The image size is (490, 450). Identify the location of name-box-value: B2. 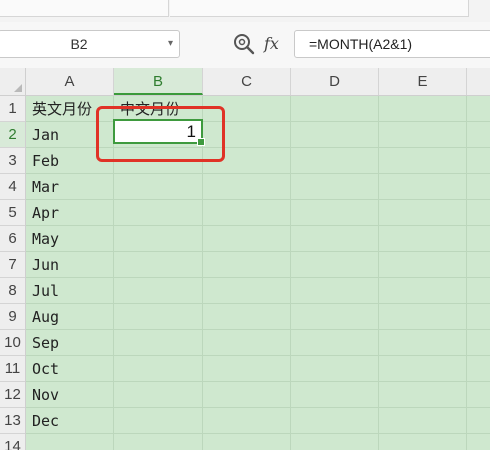
(79, 44).